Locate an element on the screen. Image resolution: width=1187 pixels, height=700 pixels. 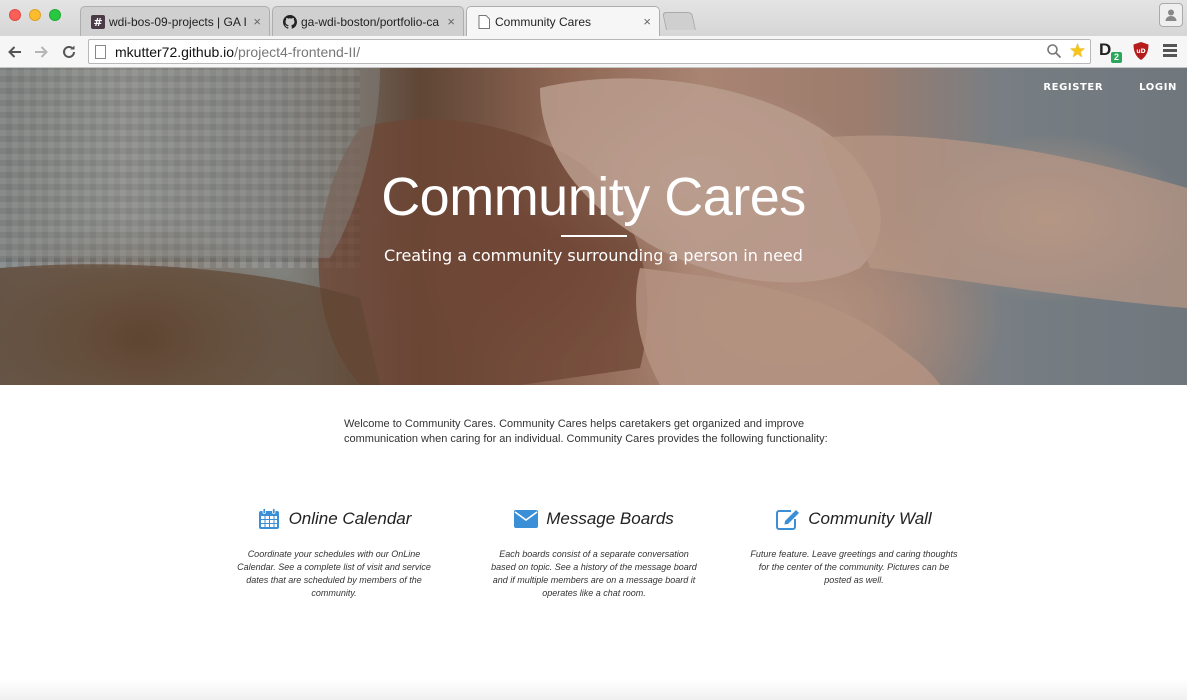
edit-icon is located at coordinates (788, 519).